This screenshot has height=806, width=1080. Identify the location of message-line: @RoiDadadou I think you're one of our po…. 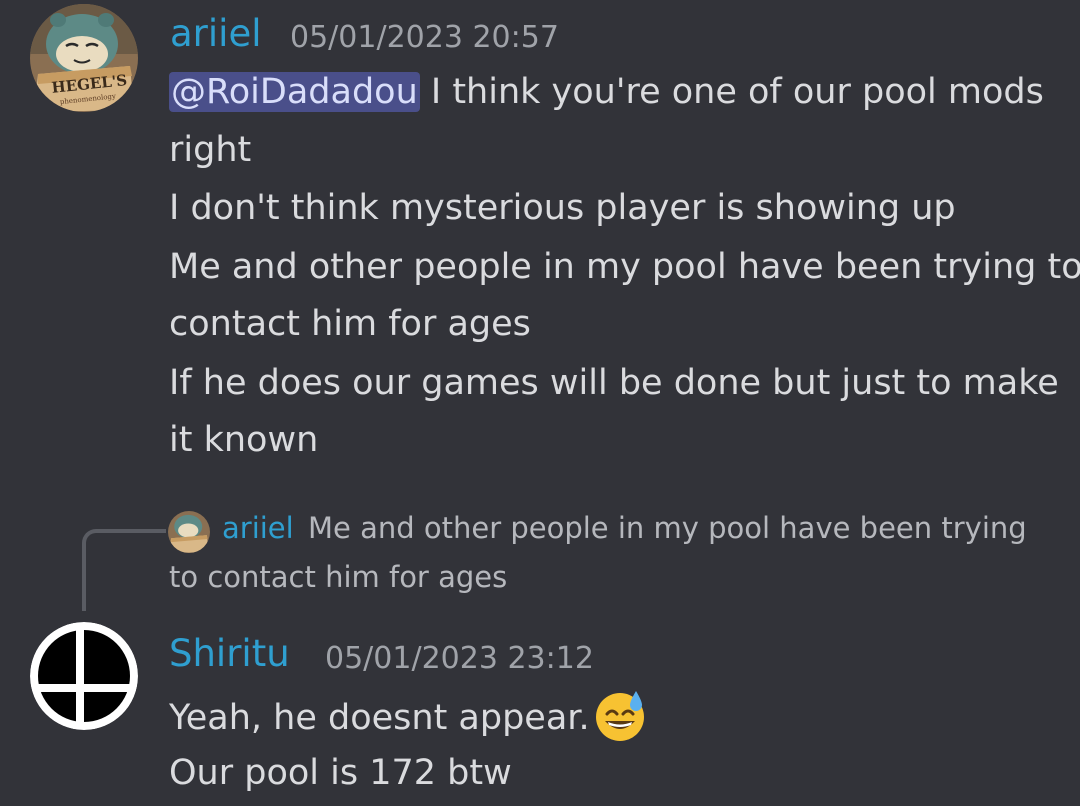
(606, 92).